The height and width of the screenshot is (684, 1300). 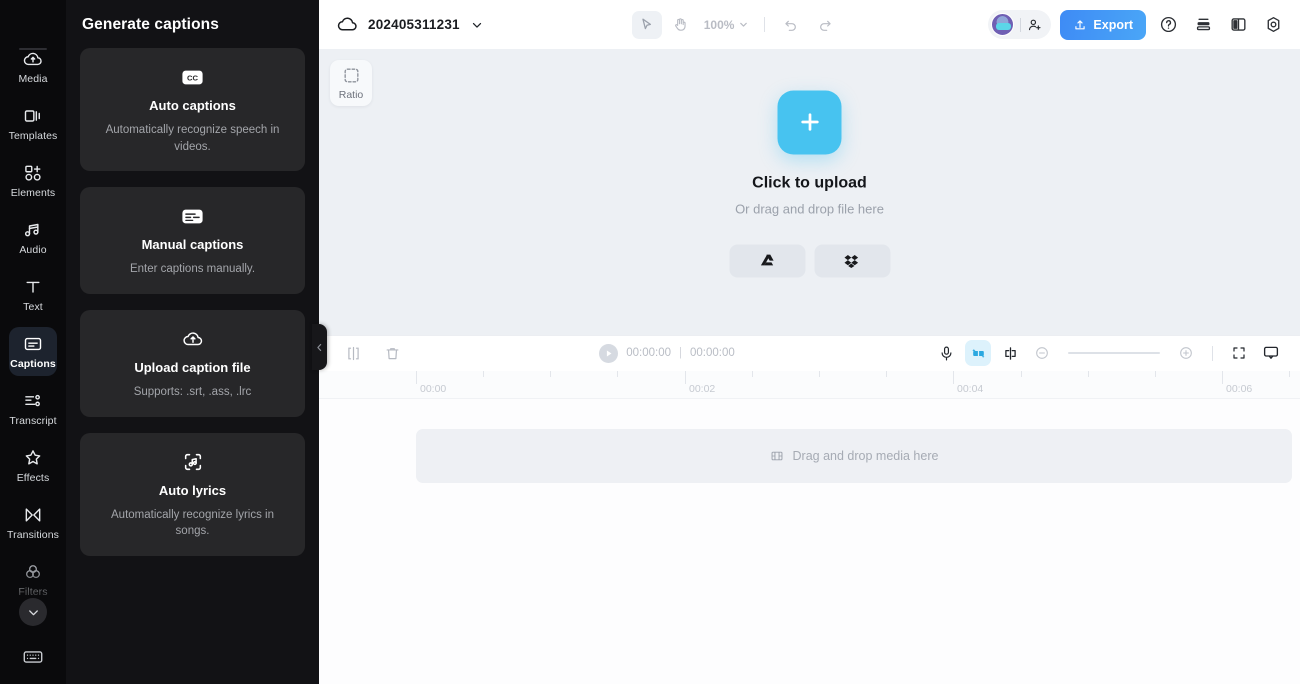 I want to click on sidebar-item-filters: Filters, so click(x=33, y=579).